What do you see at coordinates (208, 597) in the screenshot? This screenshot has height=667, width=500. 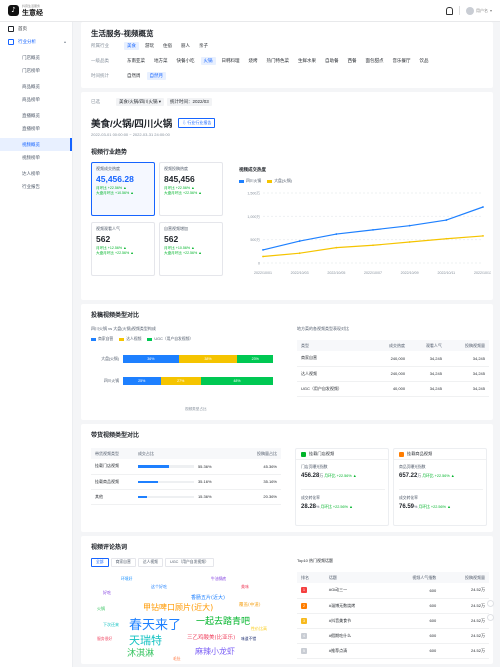 I see `cloud-word: 香肠五片(近大)` at bounding box center [208, 597].